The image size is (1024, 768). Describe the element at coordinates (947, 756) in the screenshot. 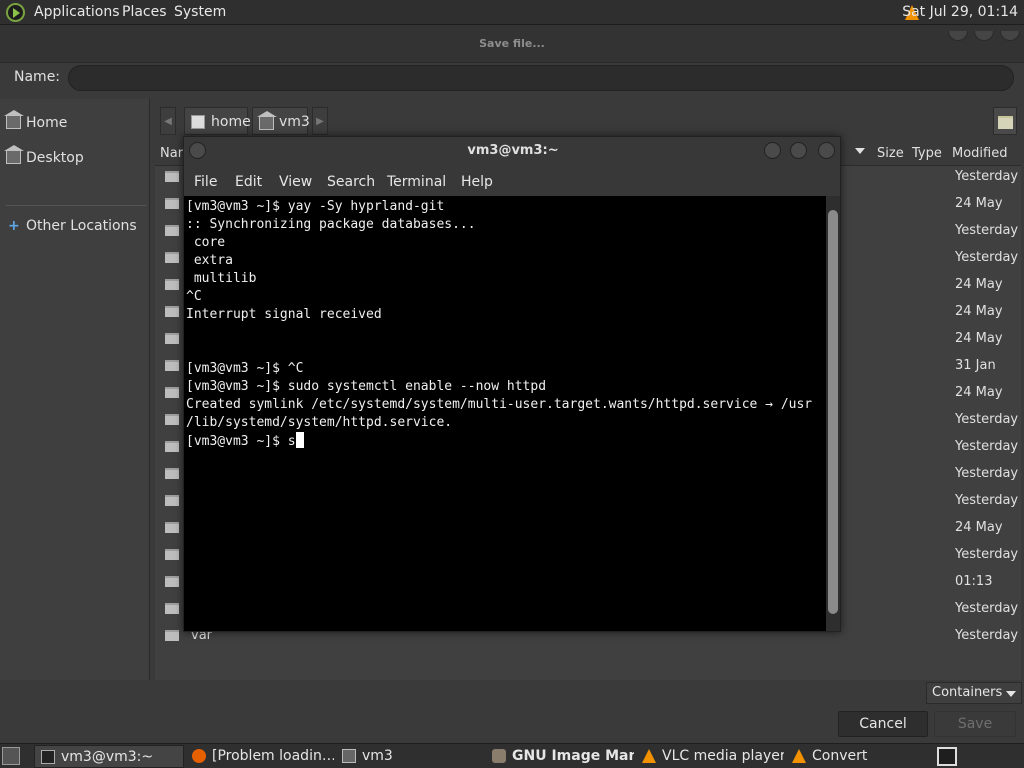

I see `workspace-switcher` at that location.